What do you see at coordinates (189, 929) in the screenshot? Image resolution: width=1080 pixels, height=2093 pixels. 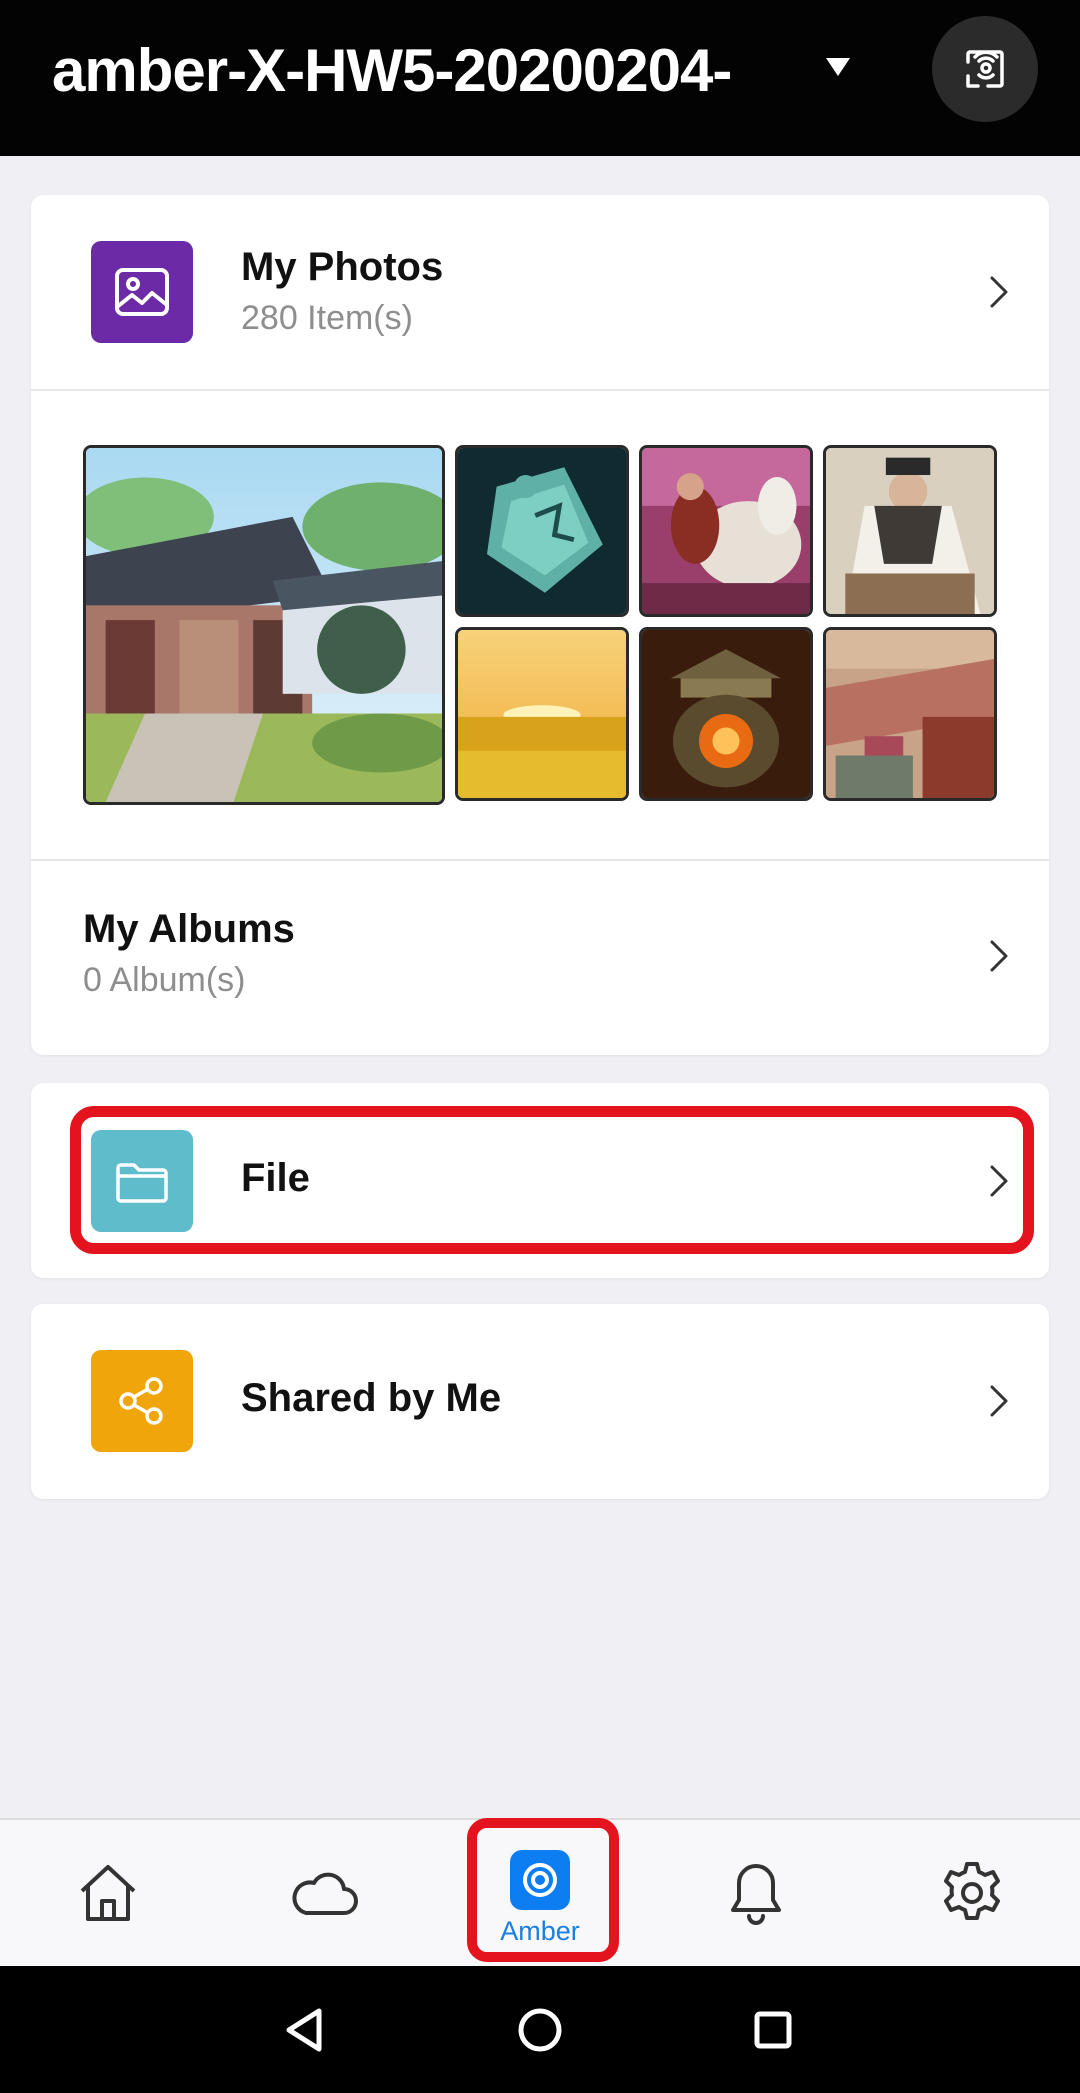 I see `my-albums-title: My Albums` at bounding box center [189, 929].